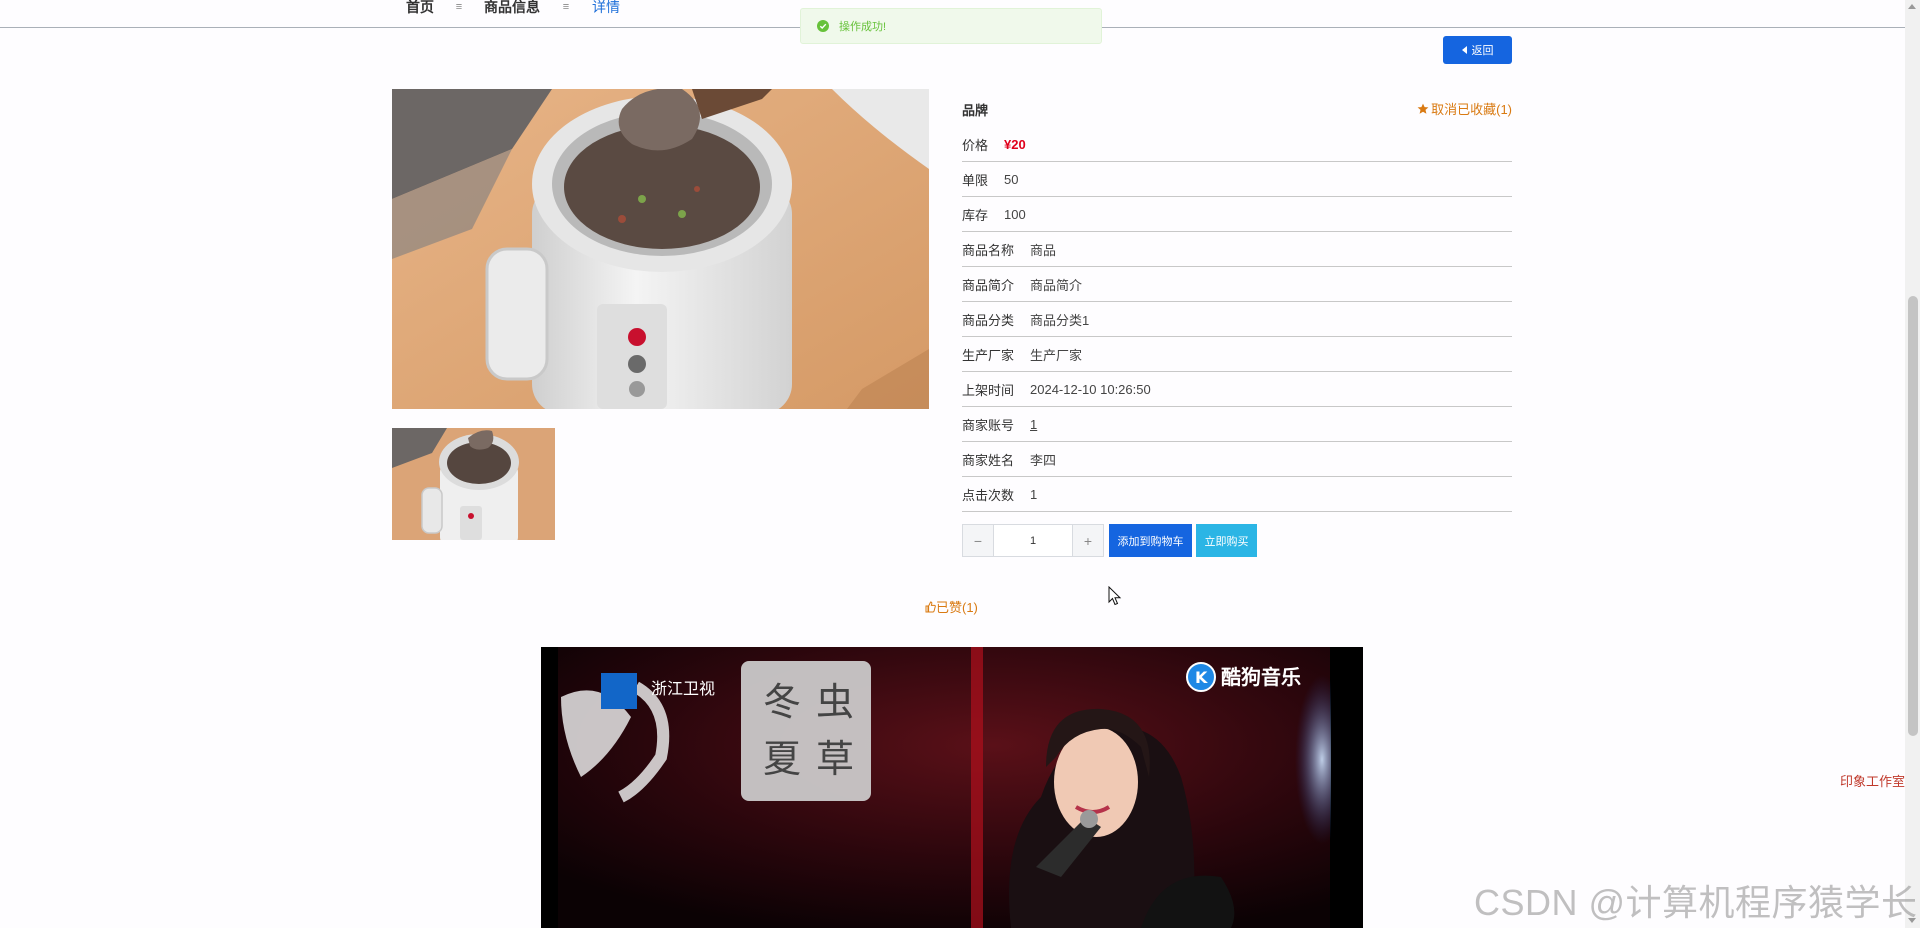 This screenshot has width=1920, height=928. Describe the element at coordinates (1056, 355) in the screenshot. I see `manufacturer-value: 生产厂家` at that location.